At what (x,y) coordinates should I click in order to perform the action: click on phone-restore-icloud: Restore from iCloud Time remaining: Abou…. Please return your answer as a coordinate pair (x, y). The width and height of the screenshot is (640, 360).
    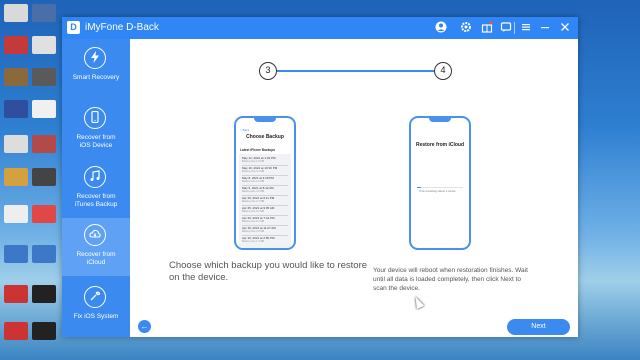
    Looking at the image, I should click on (440, 183).